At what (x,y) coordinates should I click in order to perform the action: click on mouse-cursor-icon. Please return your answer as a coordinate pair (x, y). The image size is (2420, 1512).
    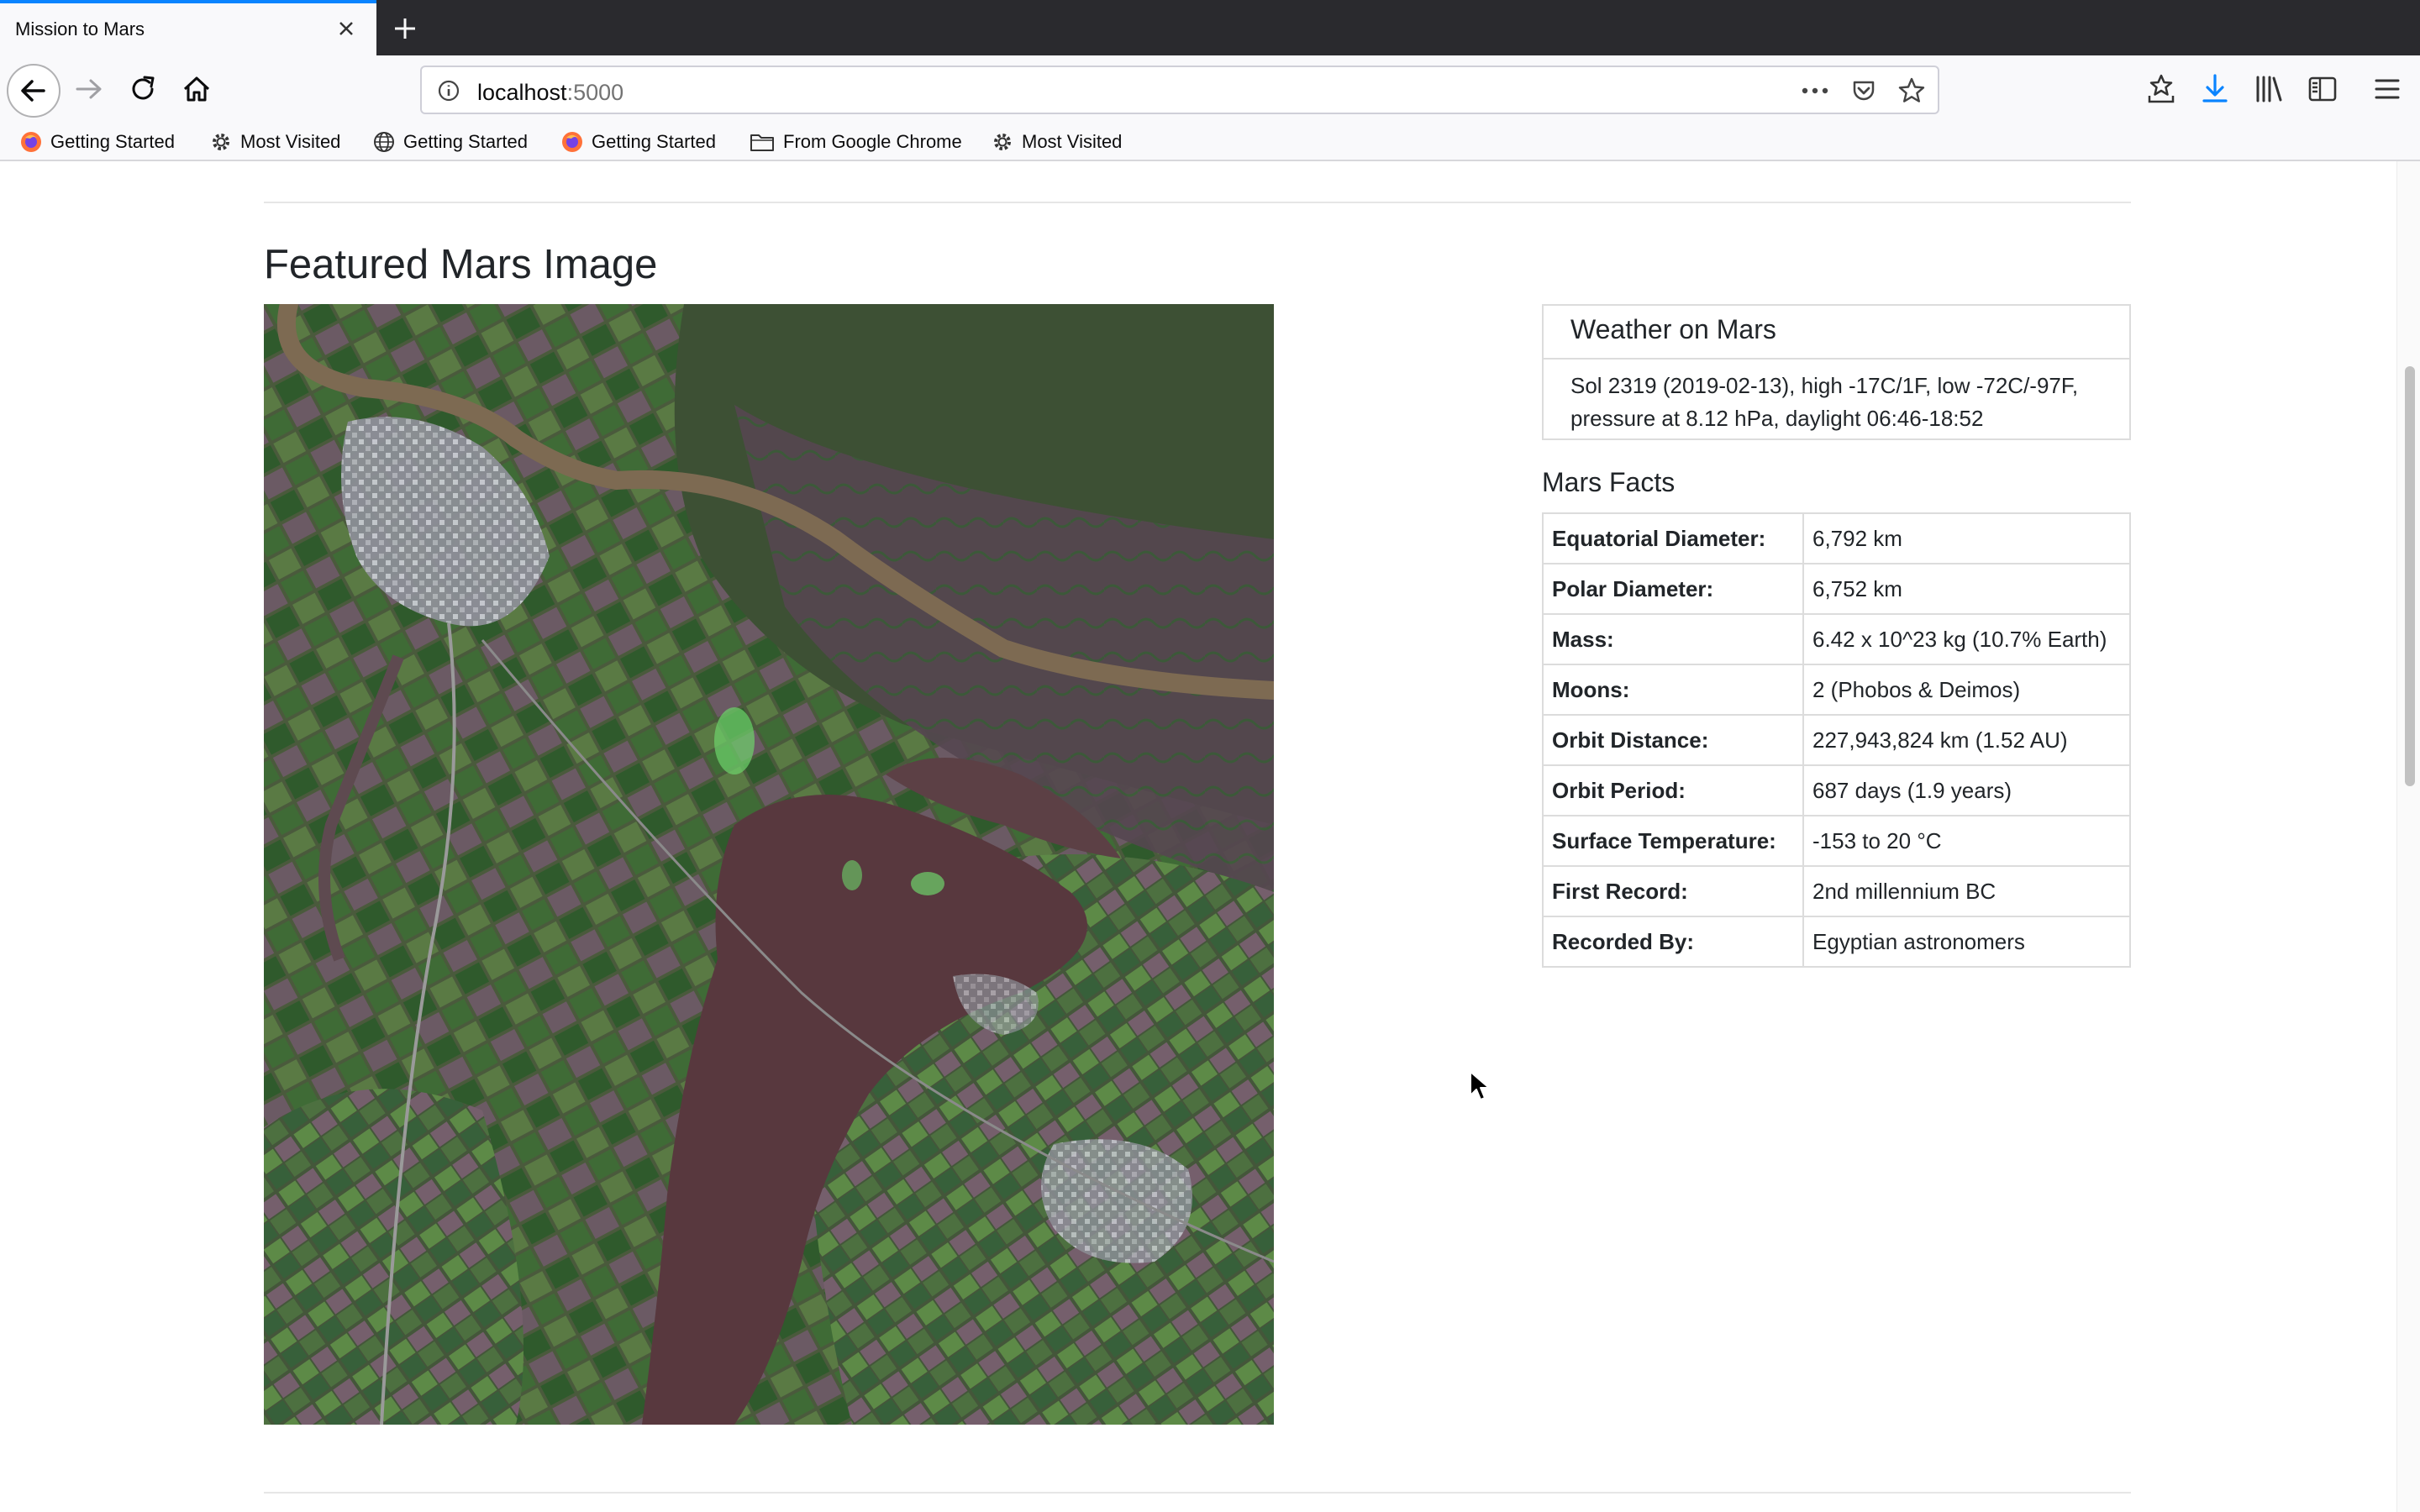
    Looking at the image, I should click on (1480, 1085).